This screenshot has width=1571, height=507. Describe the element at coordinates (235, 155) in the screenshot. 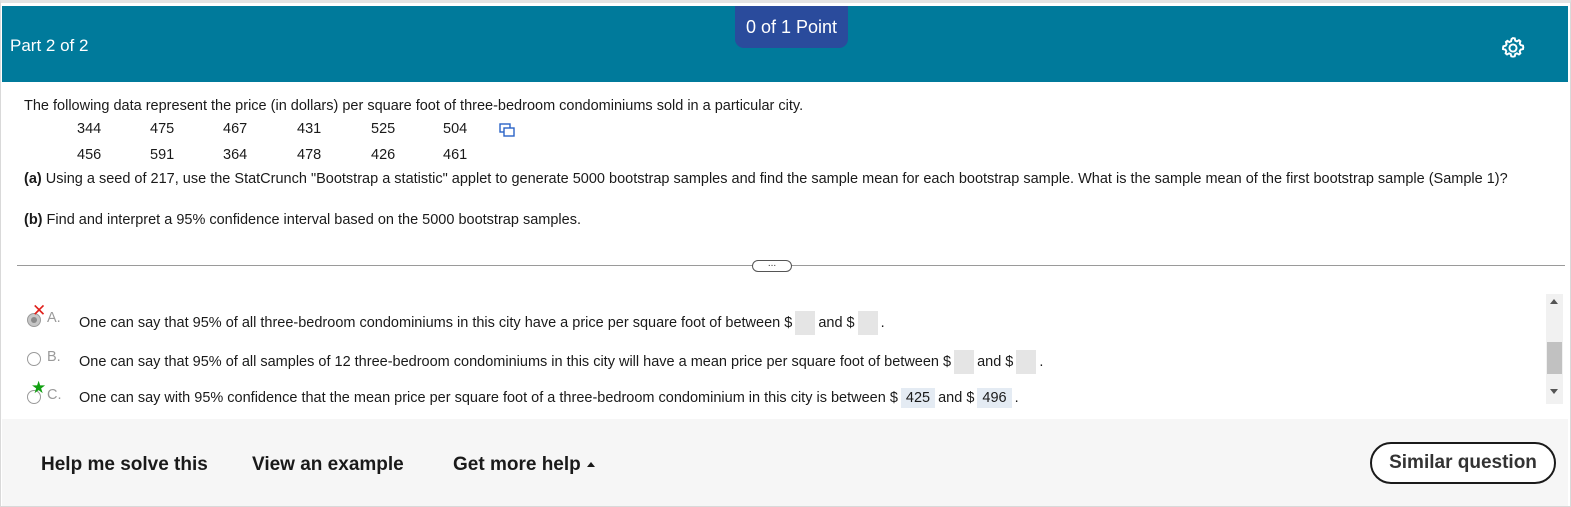

I see `data-cell: 364` at that location.